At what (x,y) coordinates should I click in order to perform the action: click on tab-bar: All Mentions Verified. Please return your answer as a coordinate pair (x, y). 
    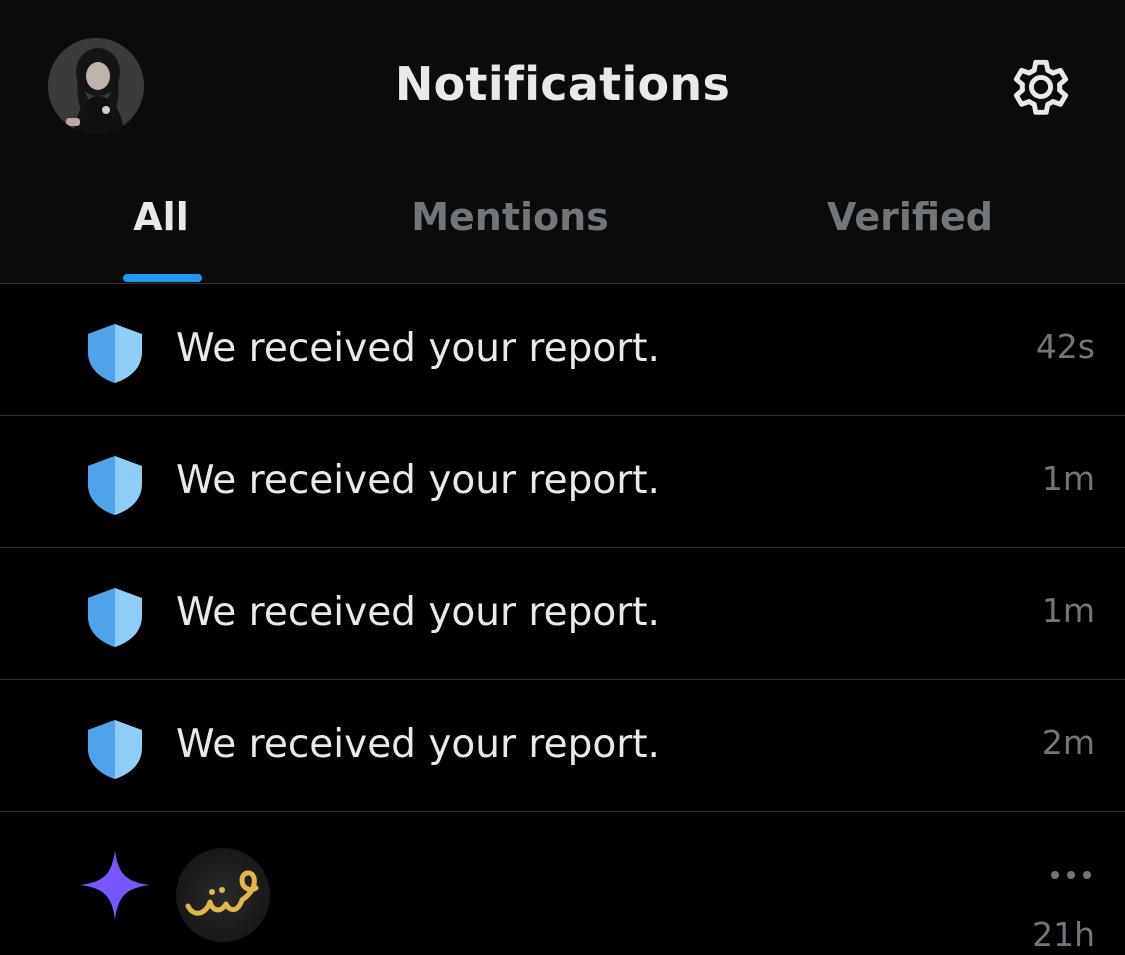
    Looking at the image, I should click on (562, 227).